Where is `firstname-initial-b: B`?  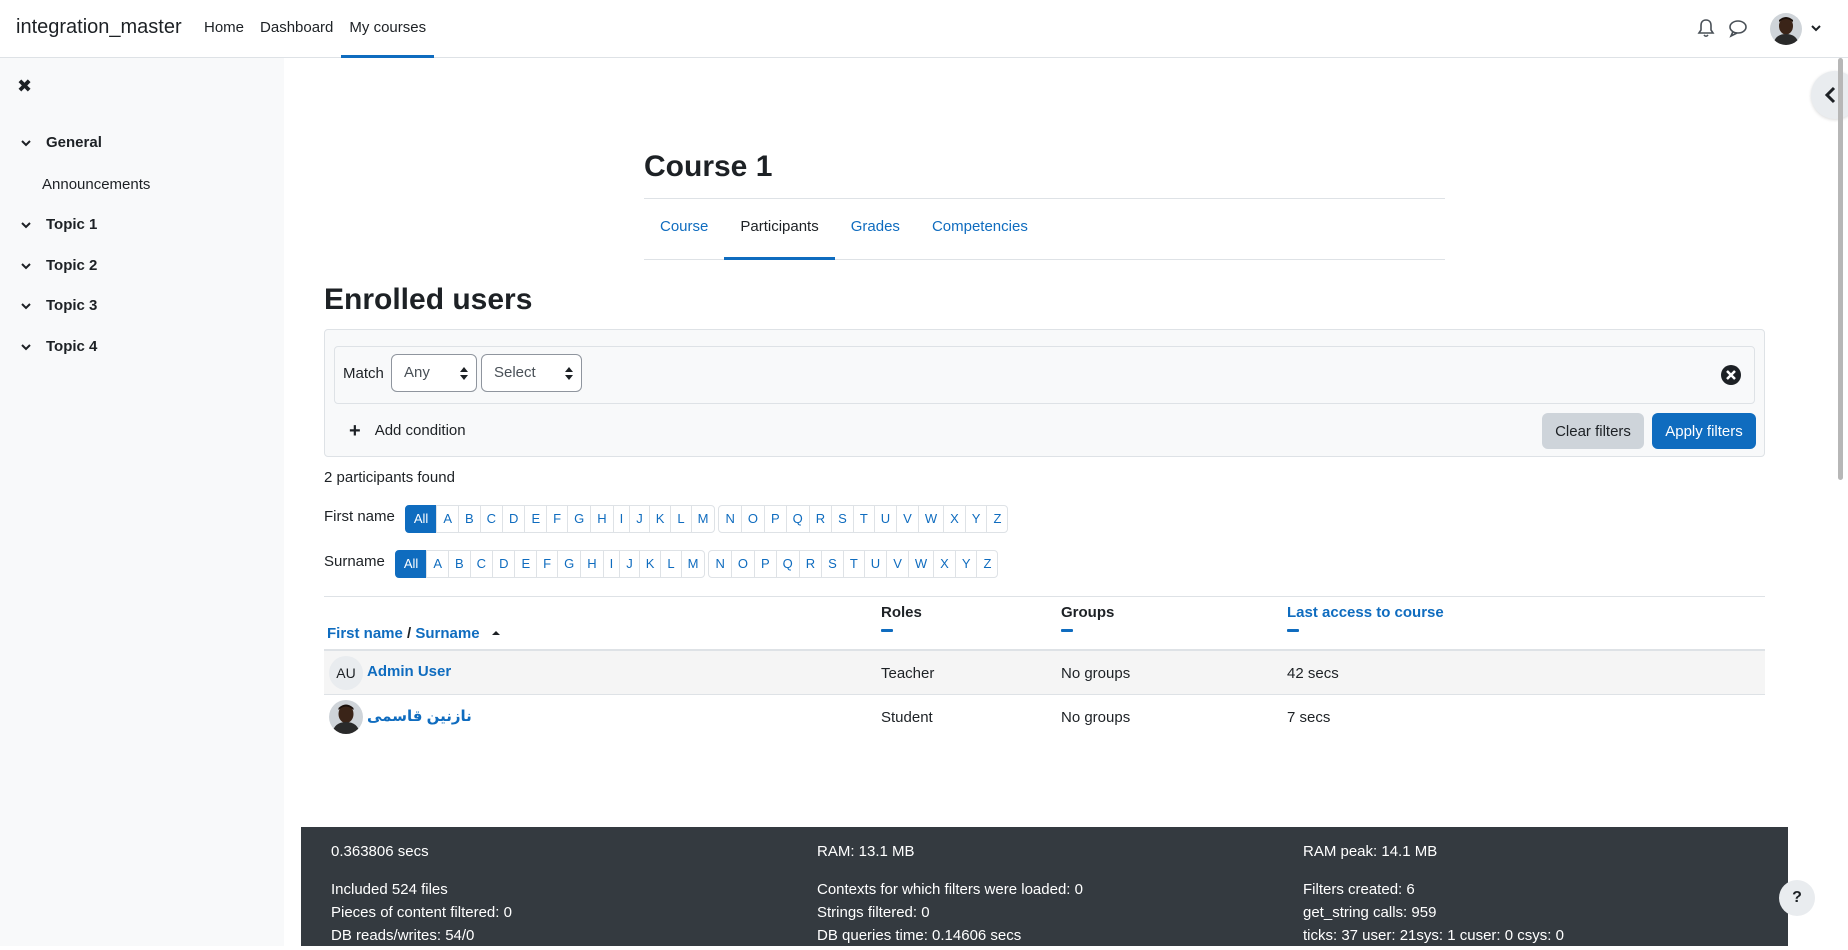
firstname-initial-b: B is located at coordinates (469, 519).